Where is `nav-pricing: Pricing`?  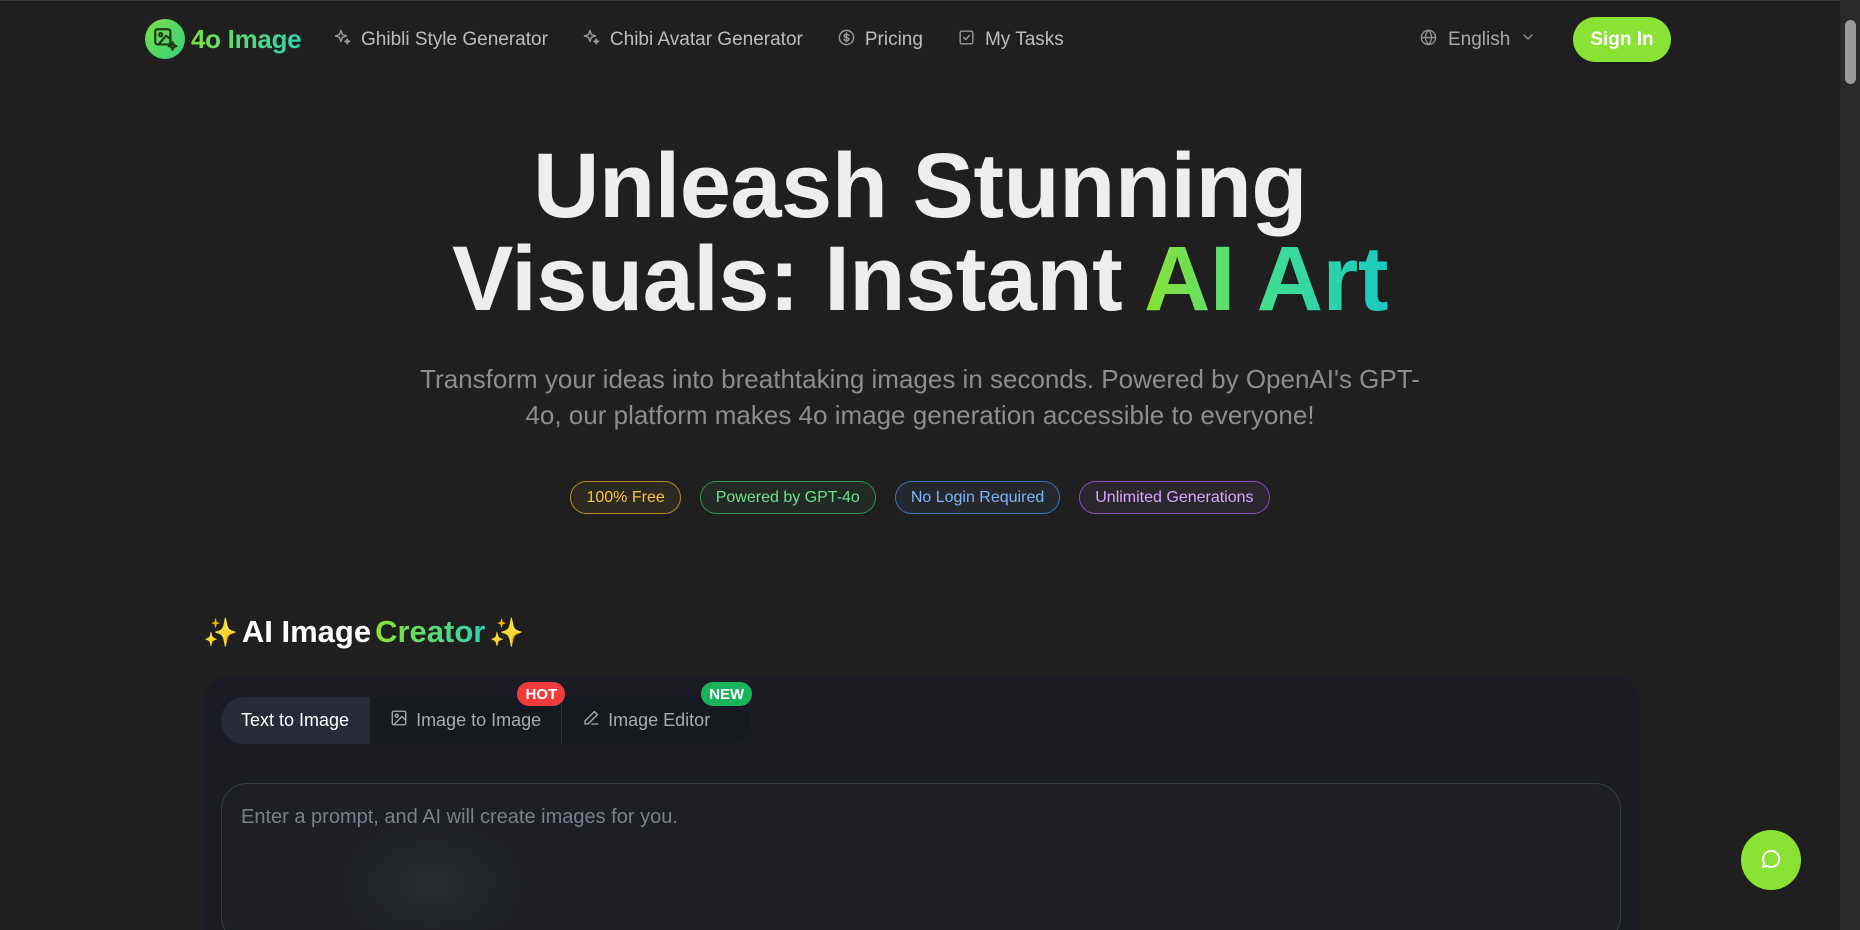 nav-pricing: Pricing is located at coordinates (880, 40).